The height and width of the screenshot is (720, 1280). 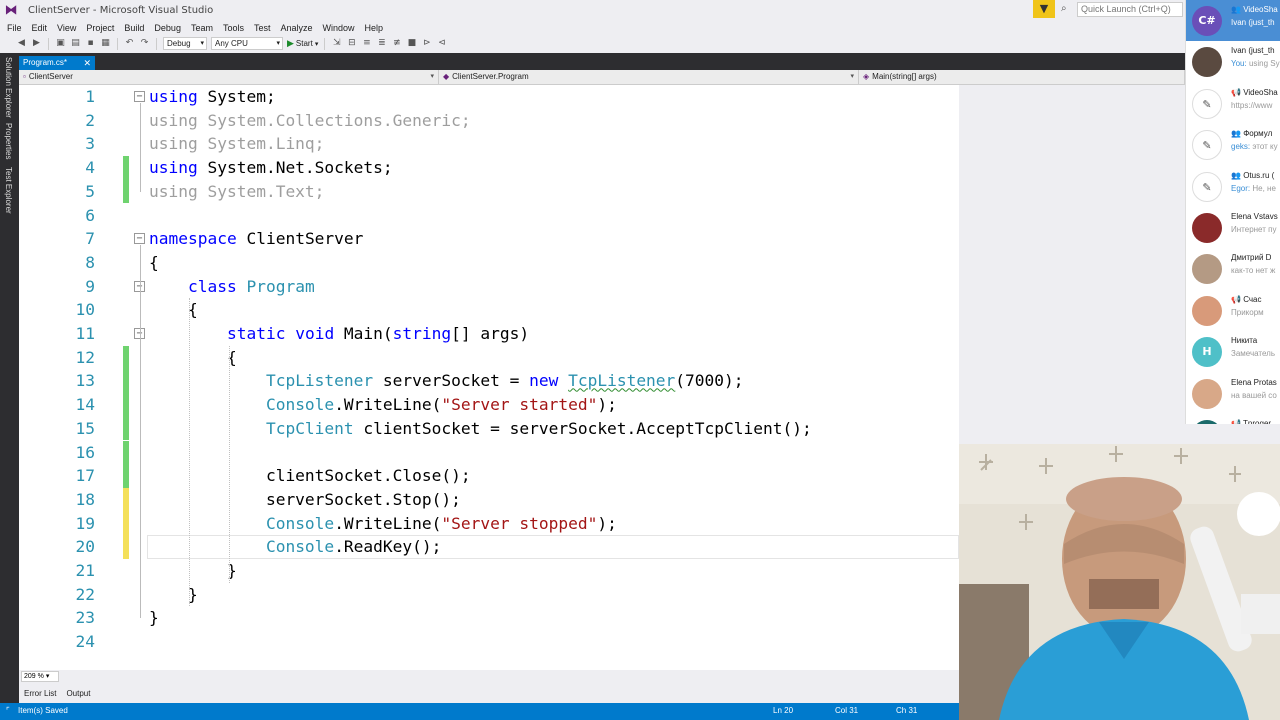 I want to click on redo-icon: ↷, so click(x=144, y=43).